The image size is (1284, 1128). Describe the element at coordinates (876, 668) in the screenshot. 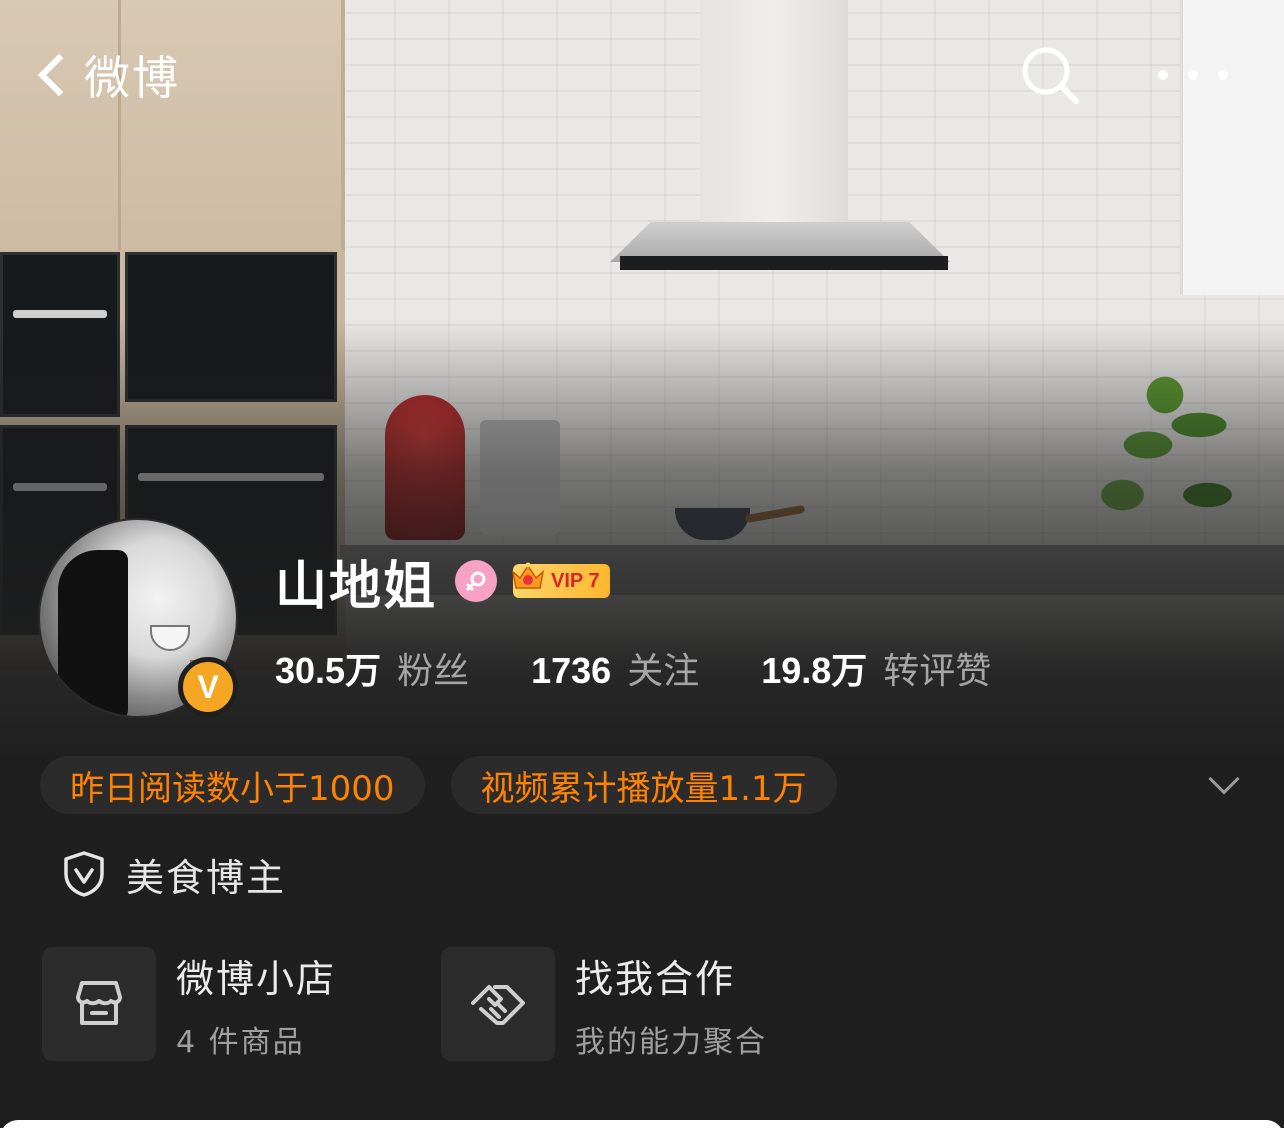

I see `stat-interactions: 19.8万 转评赞` at that location.